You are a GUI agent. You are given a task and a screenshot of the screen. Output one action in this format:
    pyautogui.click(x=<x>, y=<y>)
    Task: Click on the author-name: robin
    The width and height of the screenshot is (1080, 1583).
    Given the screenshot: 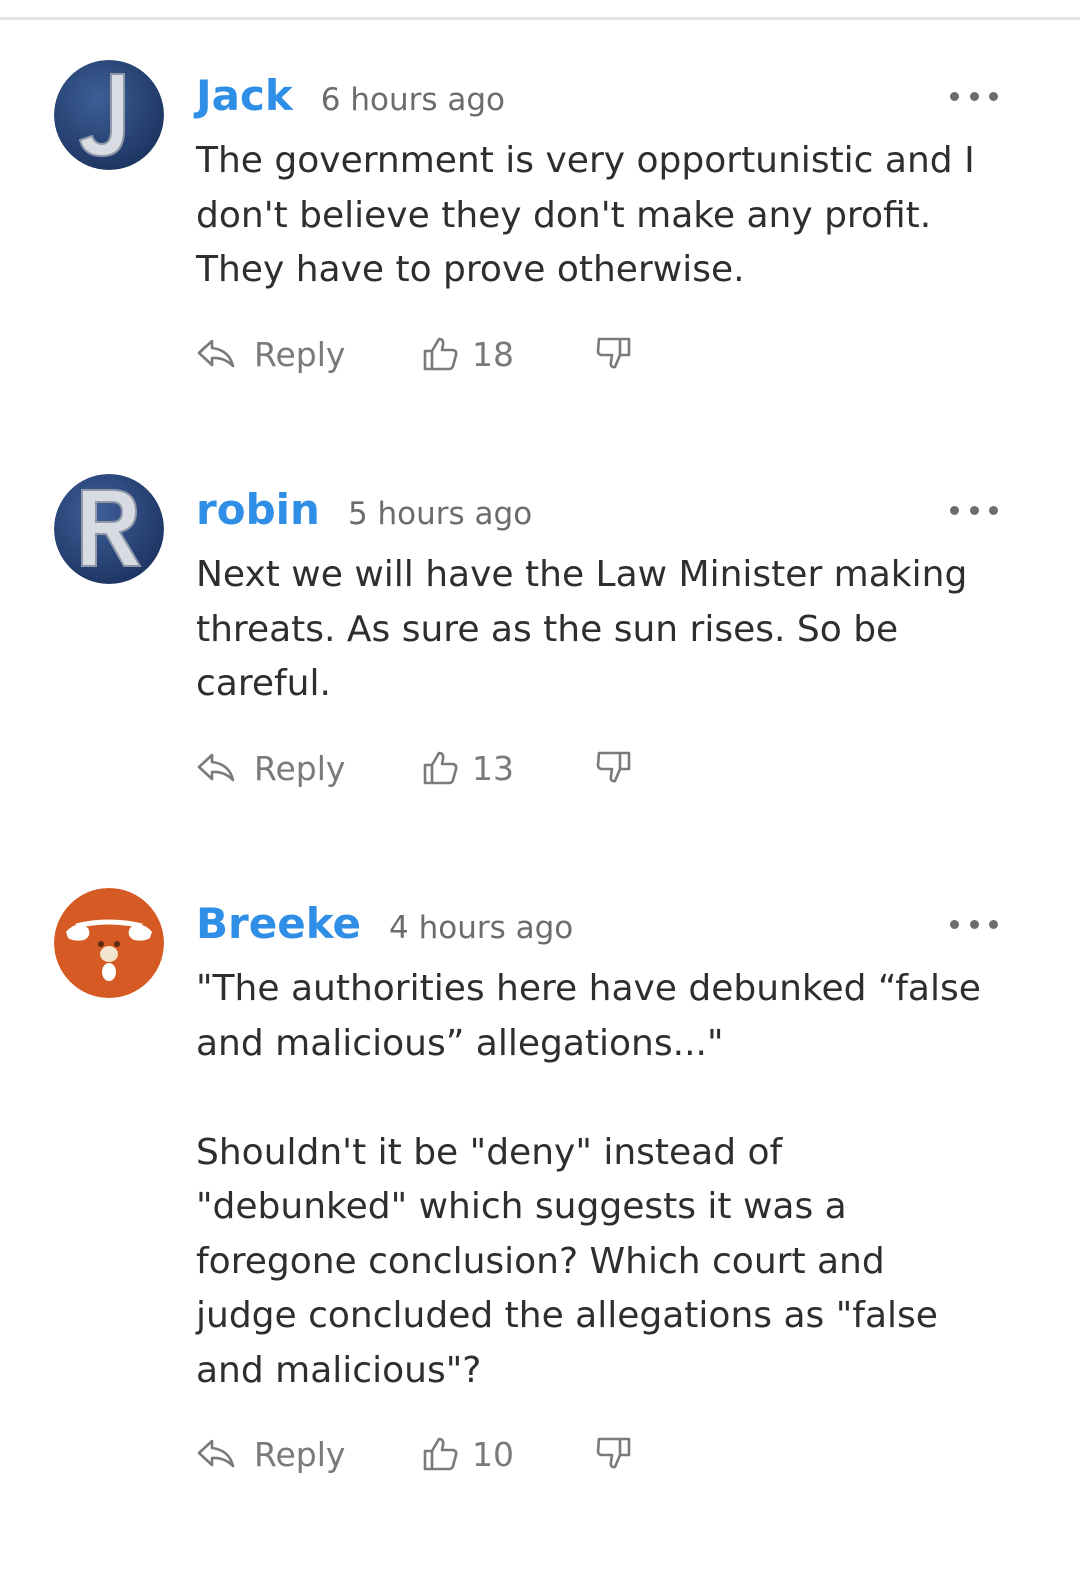 What is the action you would take?
    pyautogui.click(x=258, y=510)
    